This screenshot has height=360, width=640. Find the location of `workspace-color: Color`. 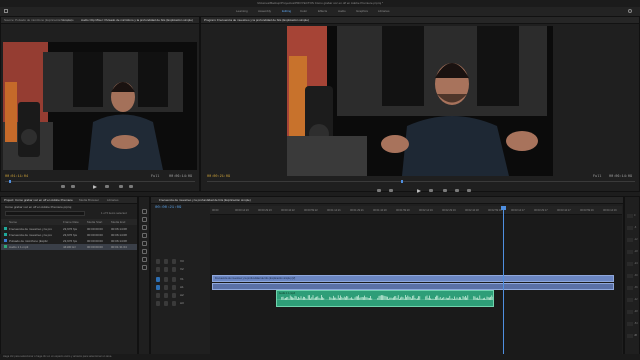

workspace-color: Color is located at coordinates (303, 11).